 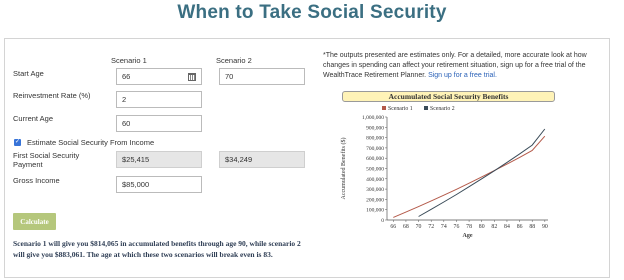 What do you see at coordinates (375, 180) in the screenshot?
I see `y-tick-label: 400,000` at bounding box center [375, 180].